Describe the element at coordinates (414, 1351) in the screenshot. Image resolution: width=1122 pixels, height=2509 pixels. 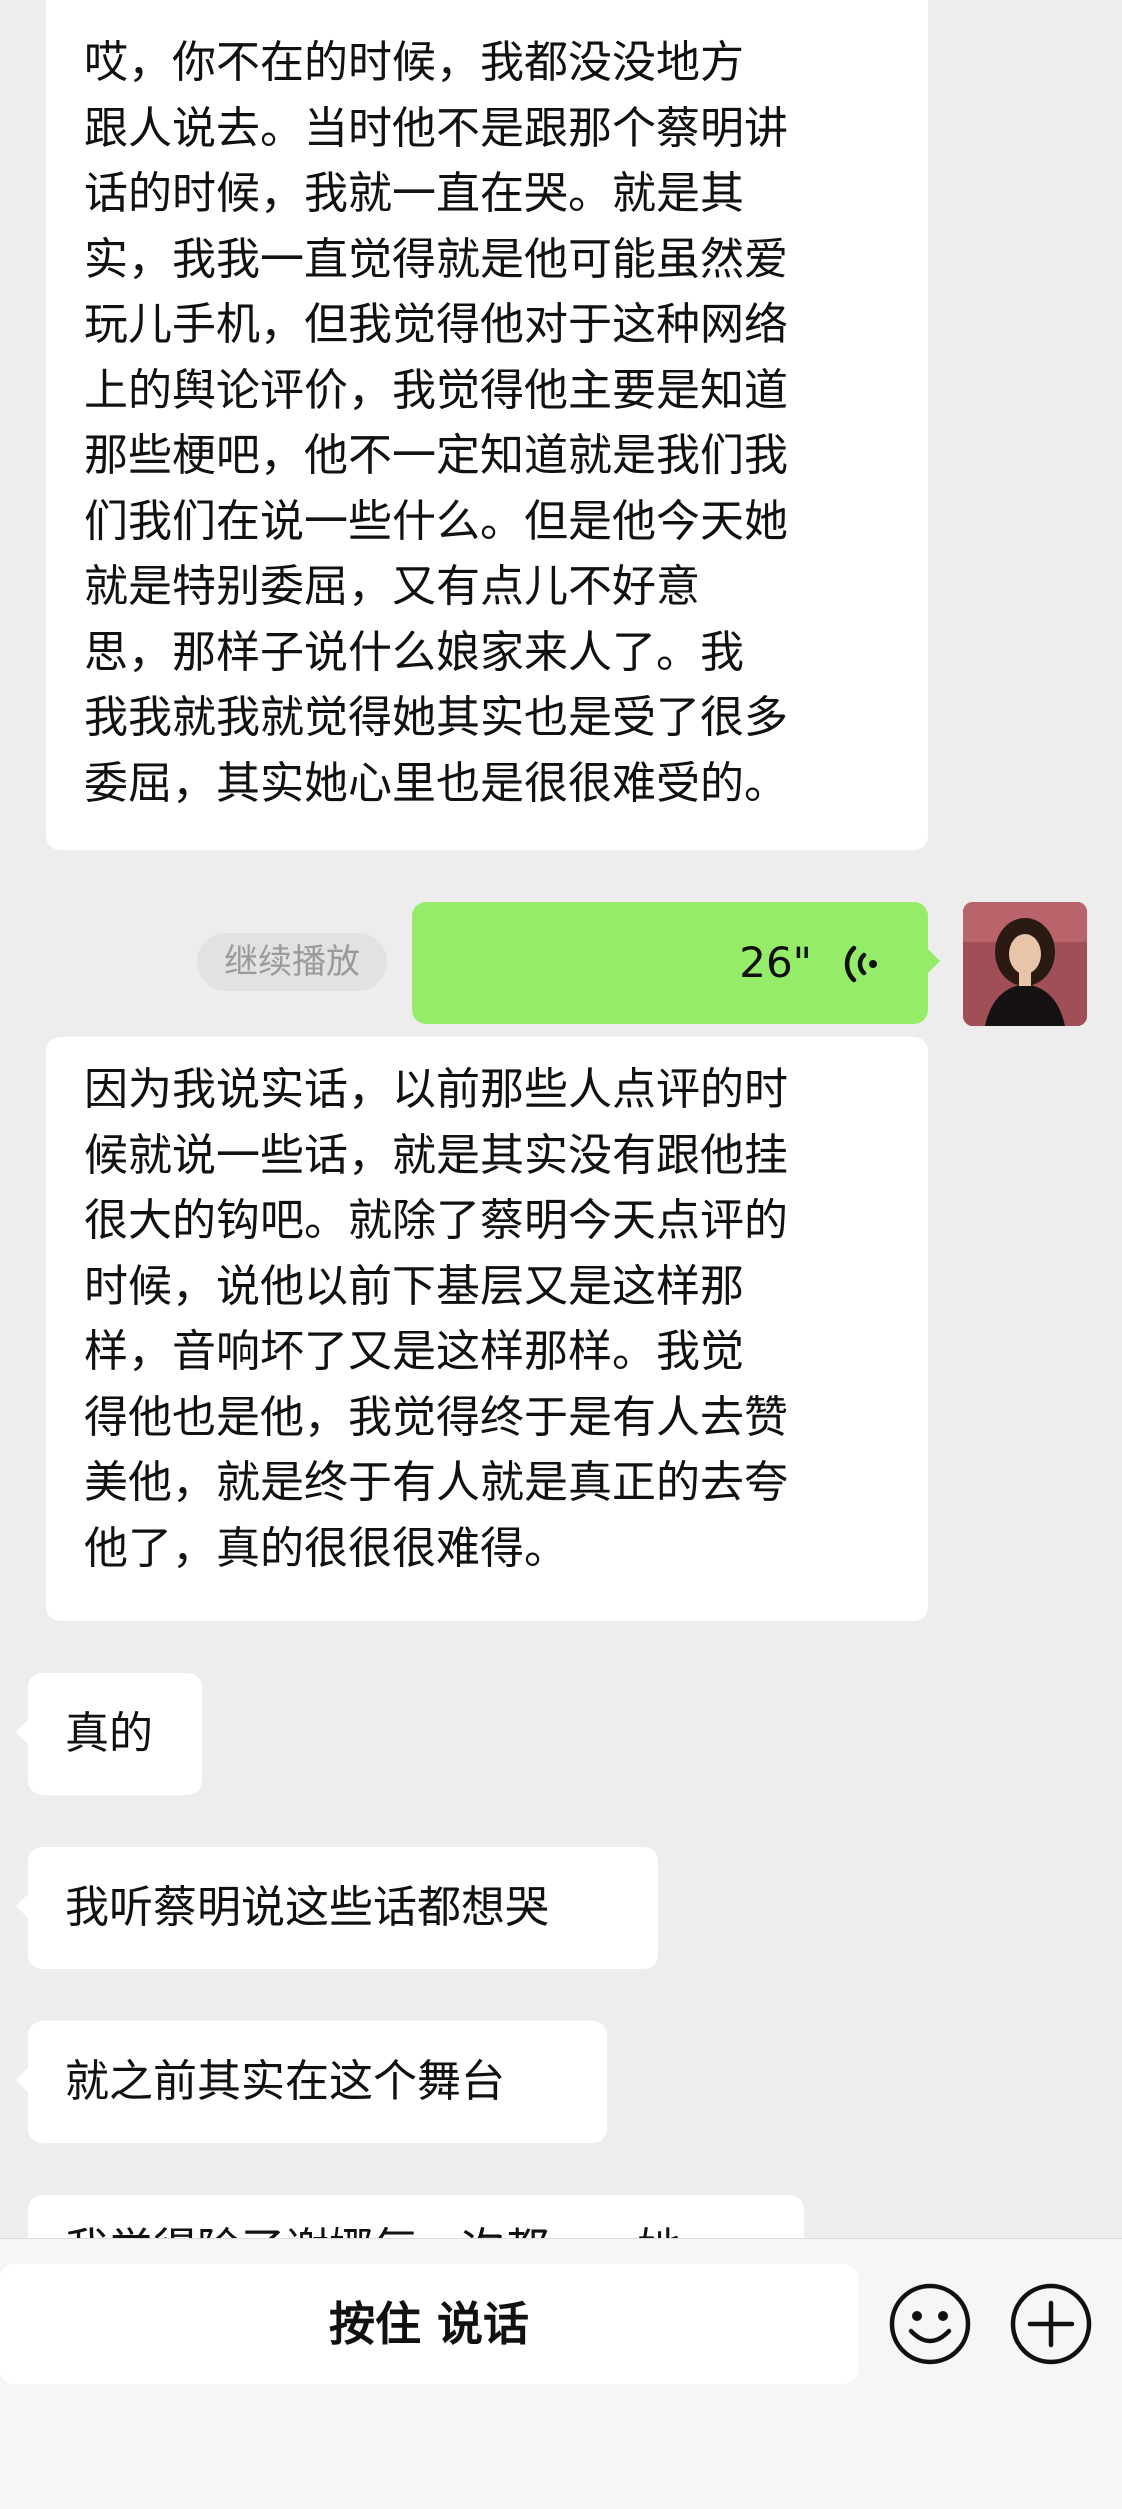
I see `message-line: 样，音响坏了又是这样那样。我觉` at that location.